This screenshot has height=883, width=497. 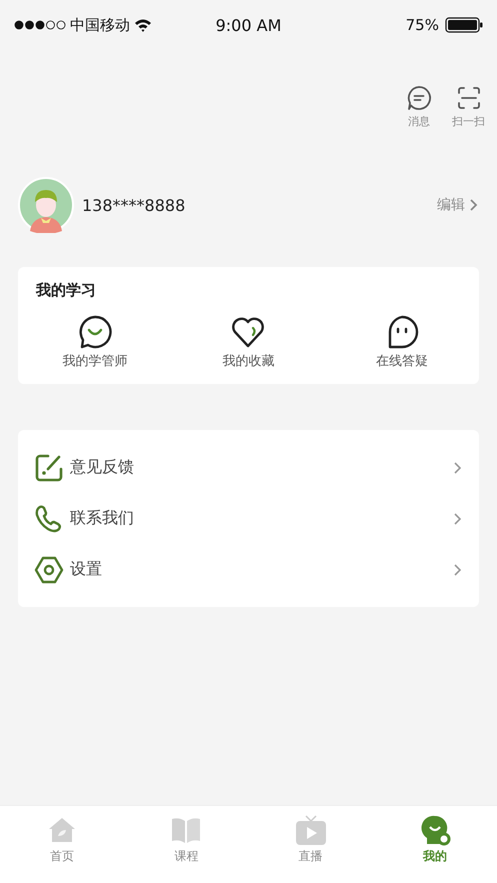 What do you see at coordinates (248, 342) in the screenshot?
I see `favorites-button: 我的收藏` at bounding box center [248, 342].